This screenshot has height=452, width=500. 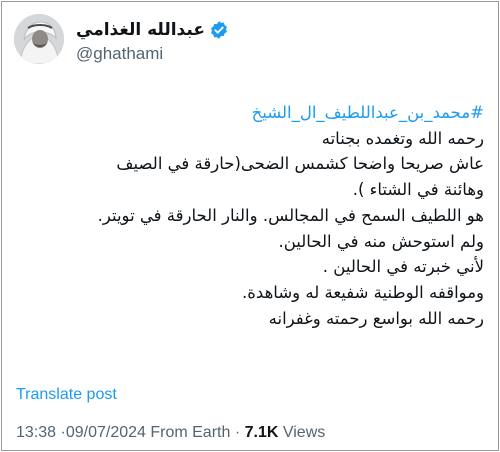 What do you see at coordinates (261, 432) in the screenshot?
I see `views-count: 7.1K` at bounding box center [261, 432].